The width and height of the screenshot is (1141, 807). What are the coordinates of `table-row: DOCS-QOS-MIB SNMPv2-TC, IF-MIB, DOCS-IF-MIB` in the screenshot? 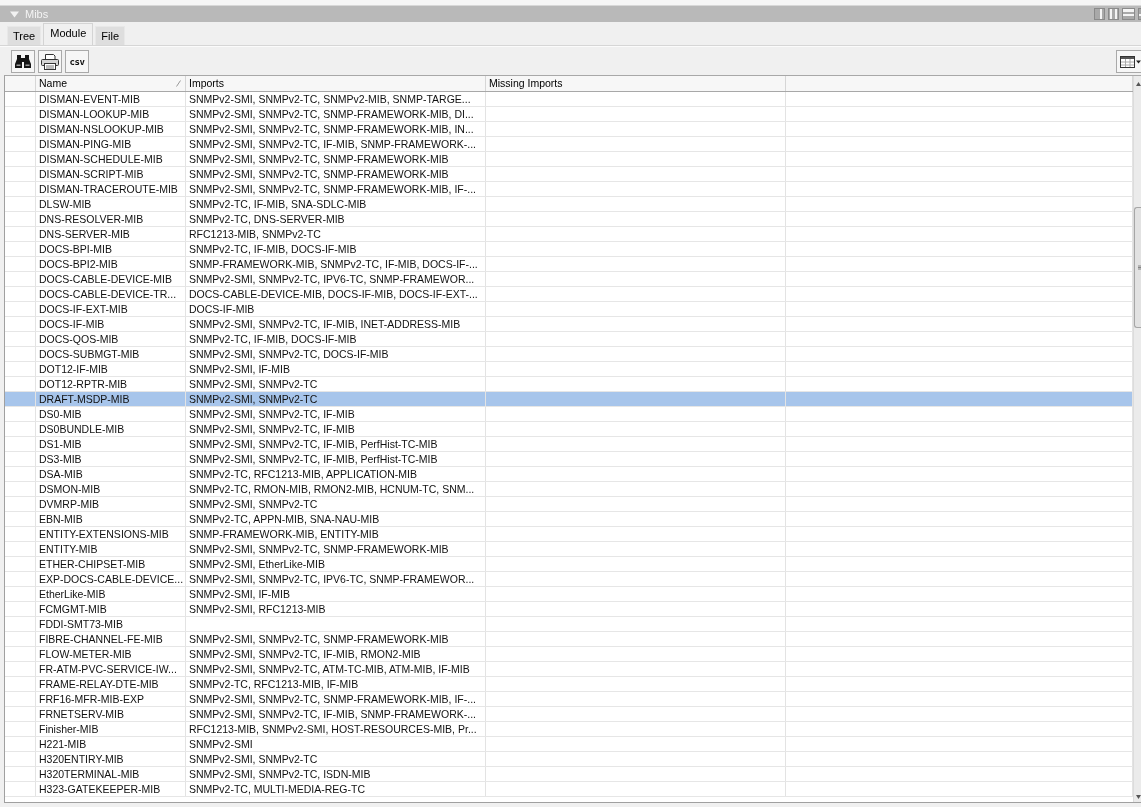 It's located at (569, 339).